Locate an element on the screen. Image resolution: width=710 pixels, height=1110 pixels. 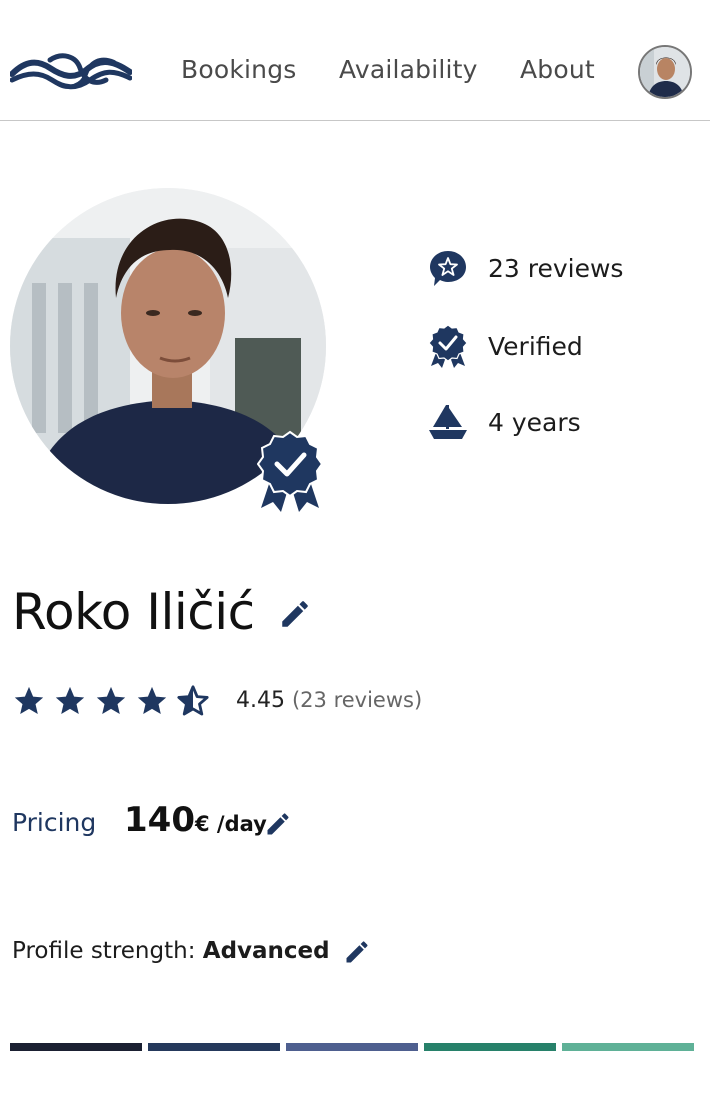
nav-link-availability: Availability is located at coordinates (408, 69).